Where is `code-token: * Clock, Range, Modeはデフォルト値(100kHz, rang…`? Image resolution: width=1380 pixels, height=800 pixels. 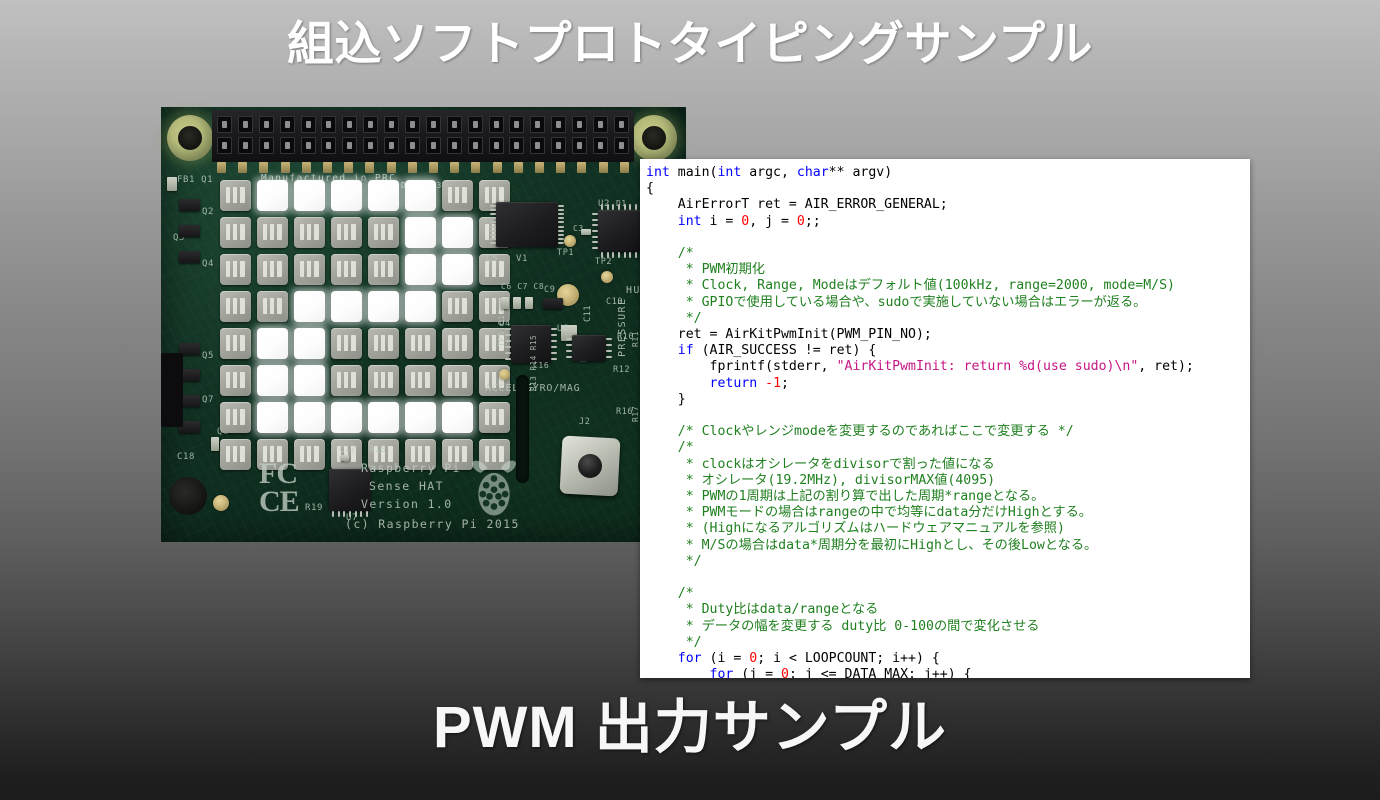
code-token: * Clock, Range, Modeはデフォルト値(100kHz, rang… is located at coordinates (910, 286).